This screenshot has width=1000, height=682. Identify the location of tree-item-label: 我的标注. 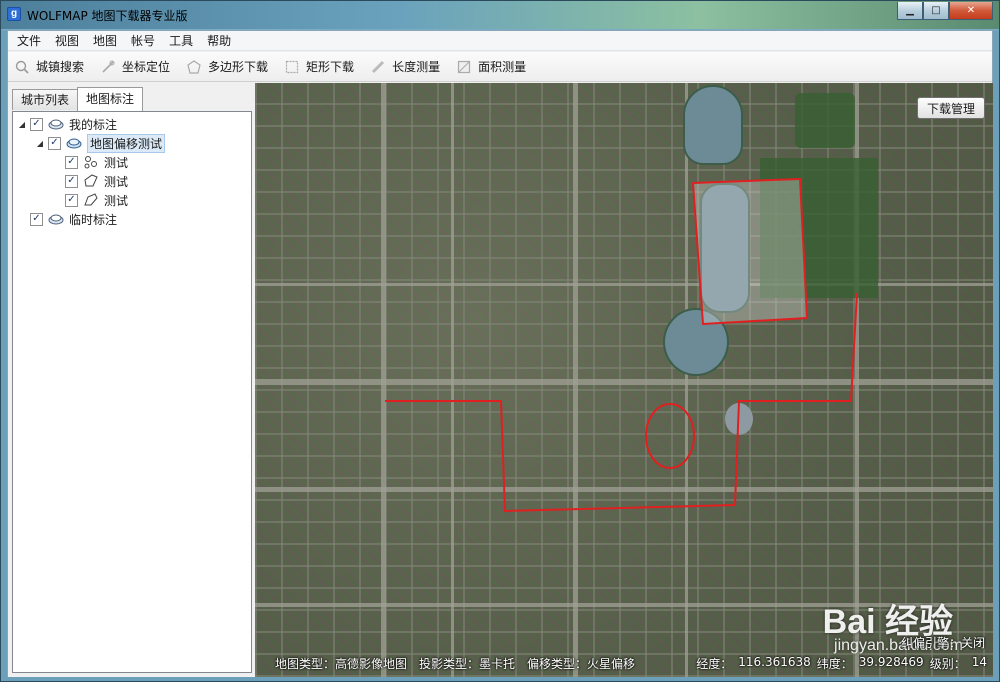
(93, 124).